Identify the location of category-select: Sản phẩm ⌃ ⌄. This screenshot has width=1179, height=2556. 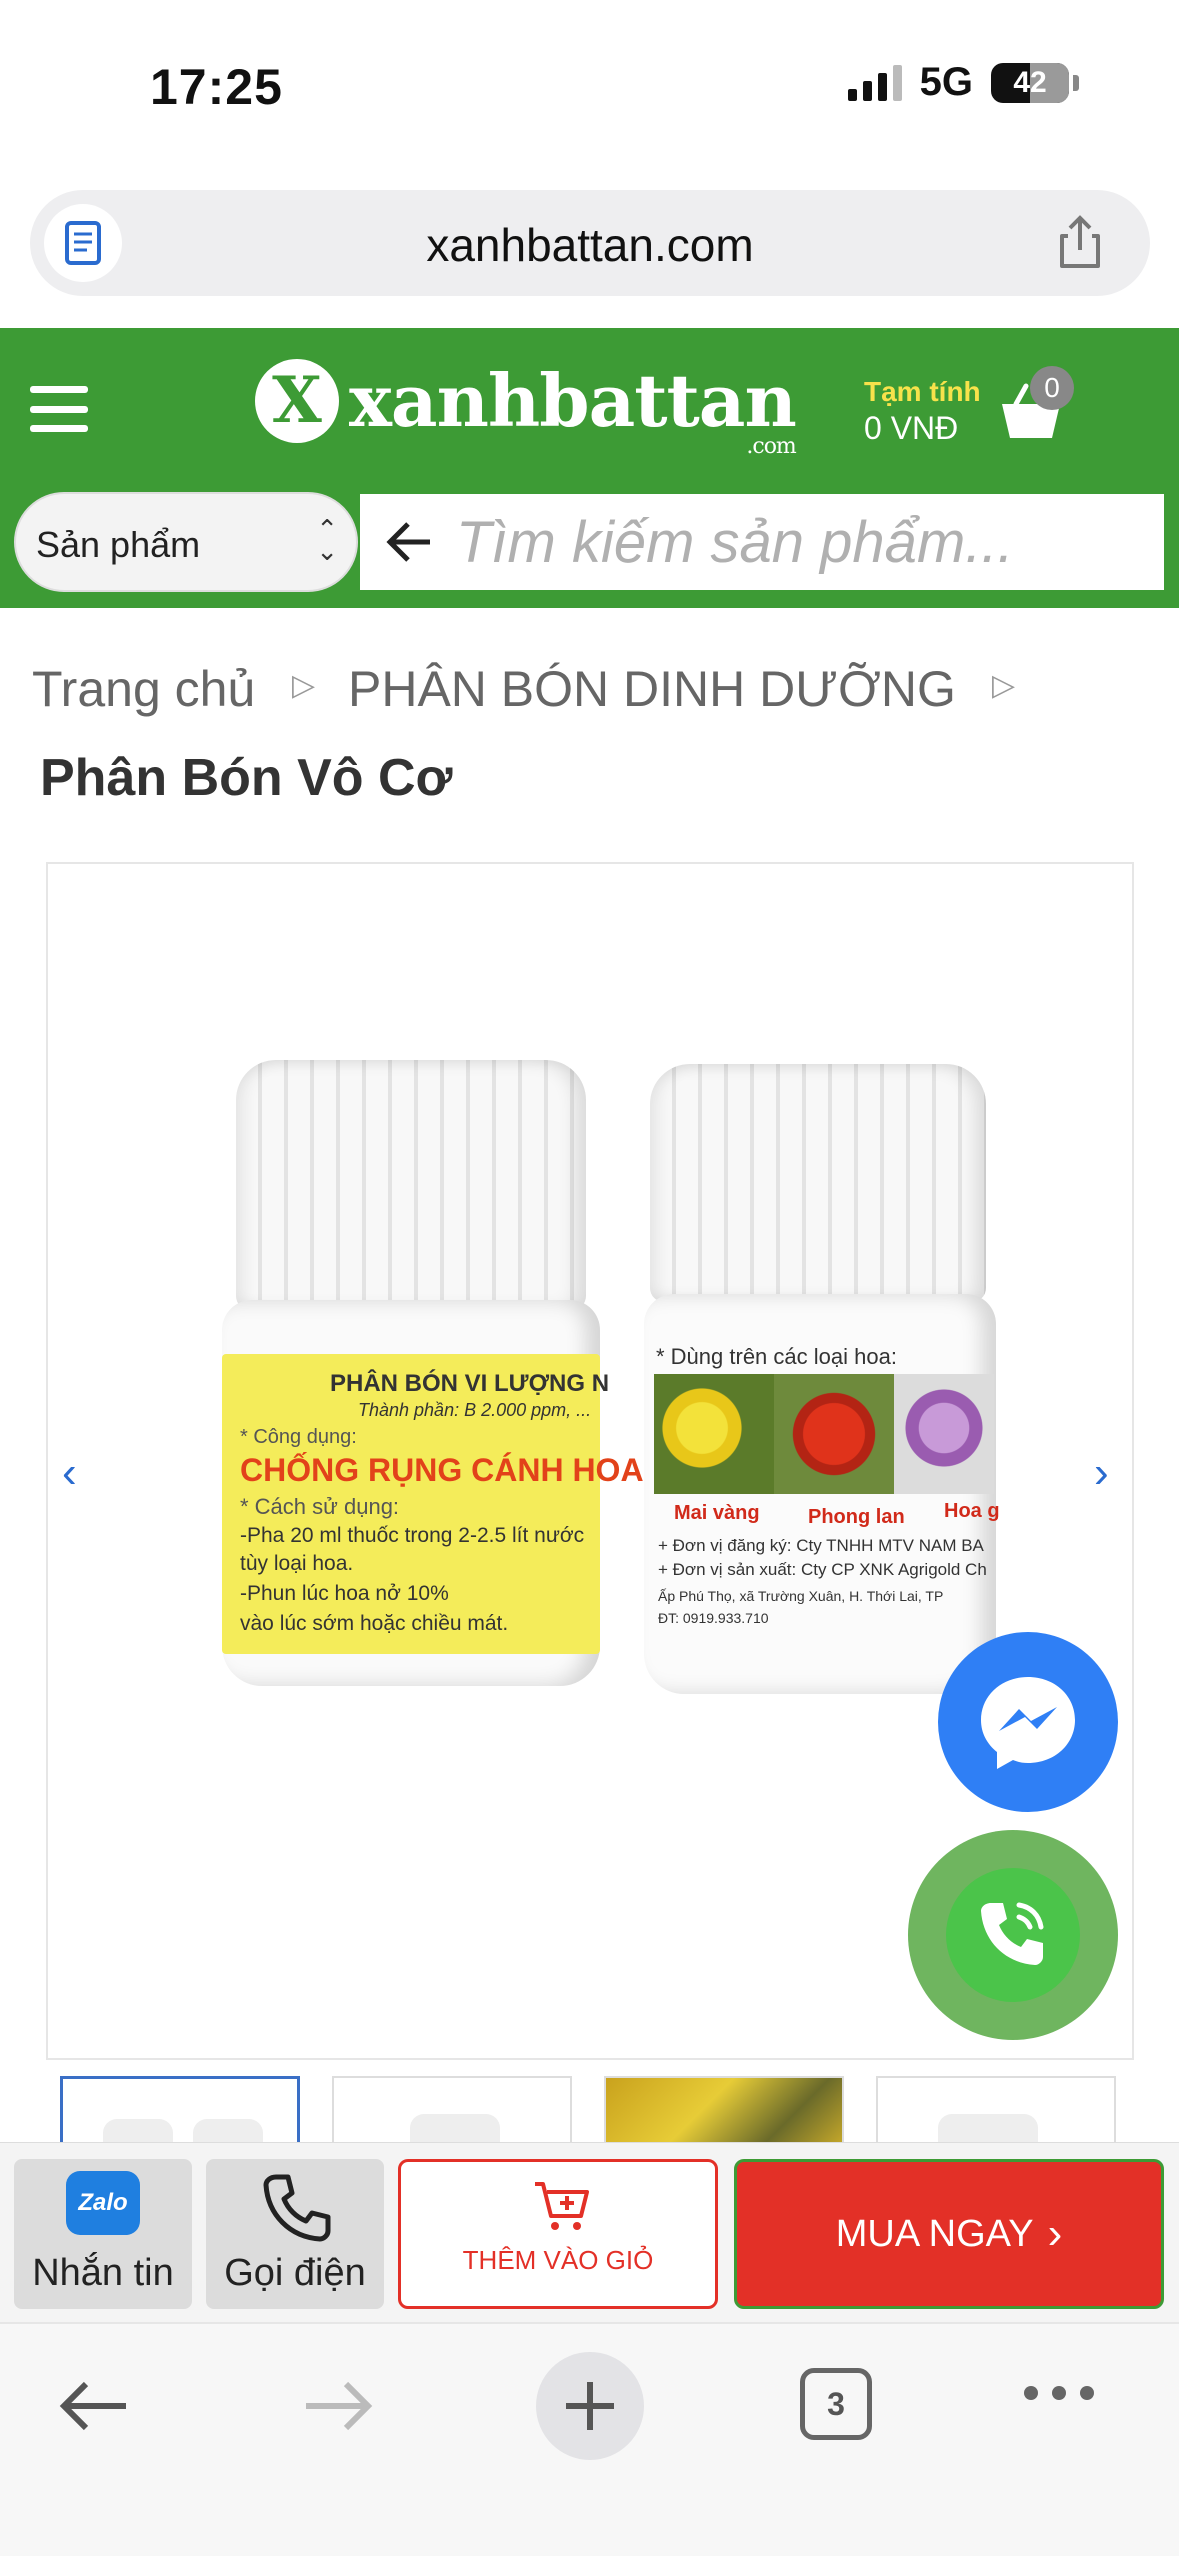
(186, 542).